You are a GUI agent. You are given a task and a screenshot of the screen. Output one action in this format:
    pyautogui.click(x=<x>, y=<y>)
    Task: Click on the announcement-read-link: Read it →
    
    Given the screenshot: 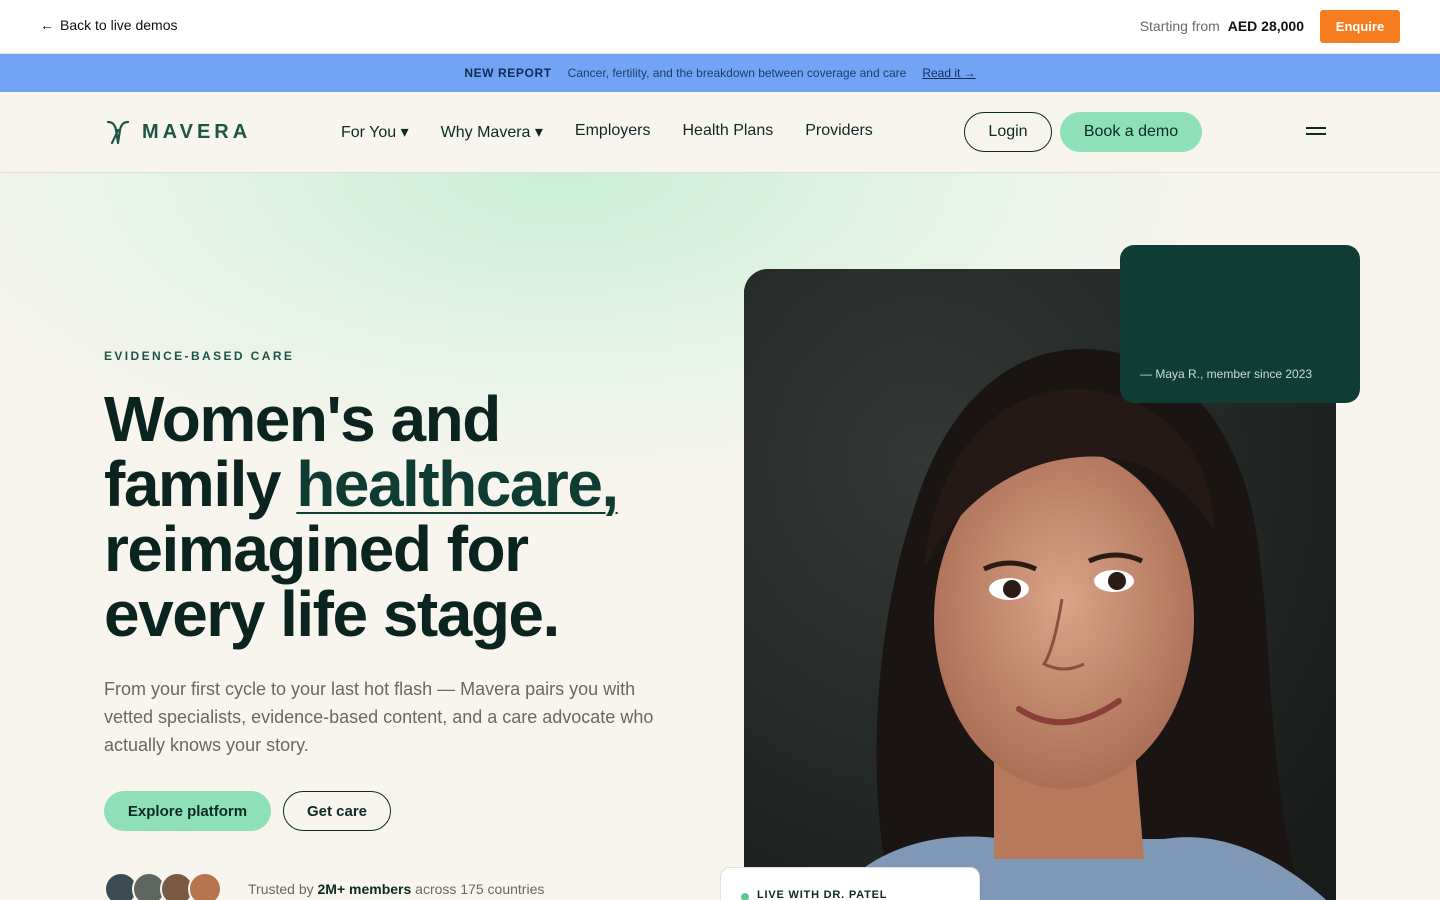 What is the action you would take?
    pyautogui.click(x=948, y=73)
    